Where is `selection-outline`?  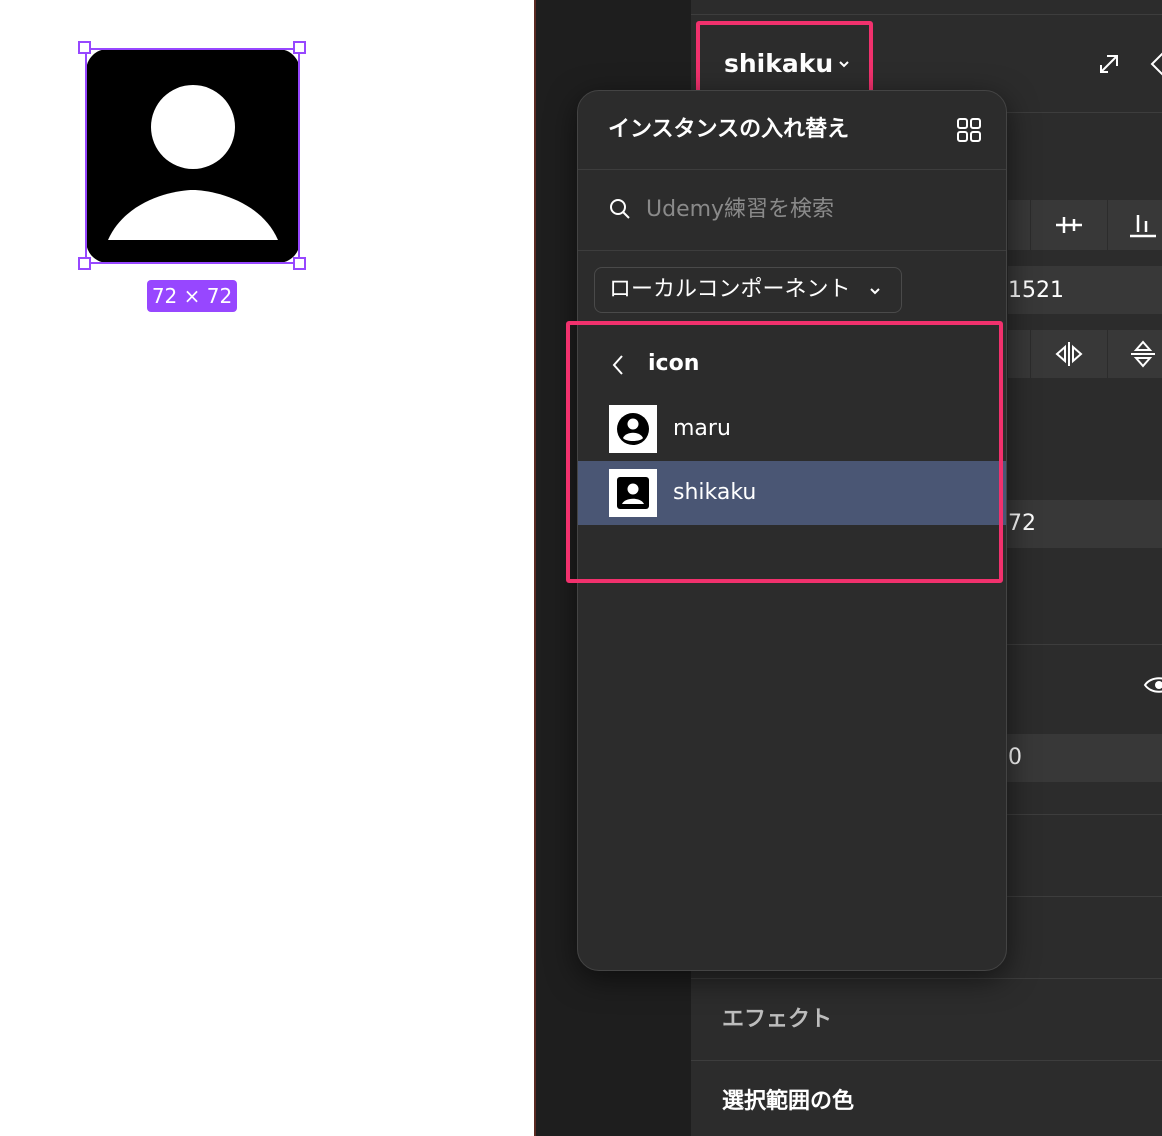 selection-outline is located at coordinates (192, 156).